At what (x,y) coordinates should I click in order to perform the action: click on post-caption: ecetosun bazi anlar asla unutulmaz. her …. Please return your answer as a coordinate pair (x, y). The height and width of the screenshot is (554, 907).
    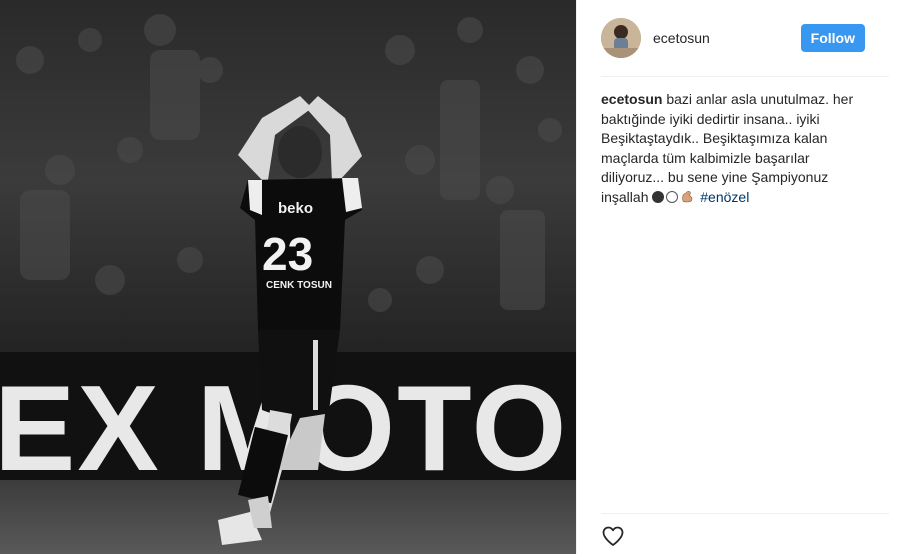
    Looking at the image, I should click on (734, 148).